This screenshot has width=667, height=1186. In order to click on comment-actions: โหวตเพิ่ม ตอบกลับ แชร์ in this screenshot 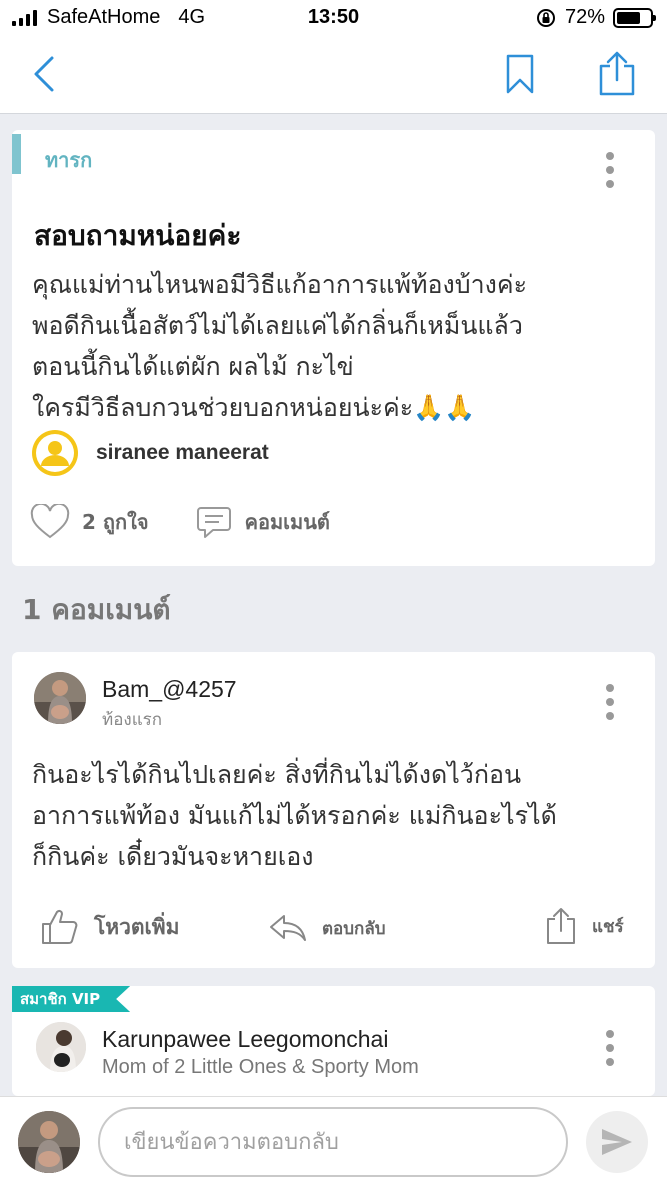, I will do `click(333, 929)`.